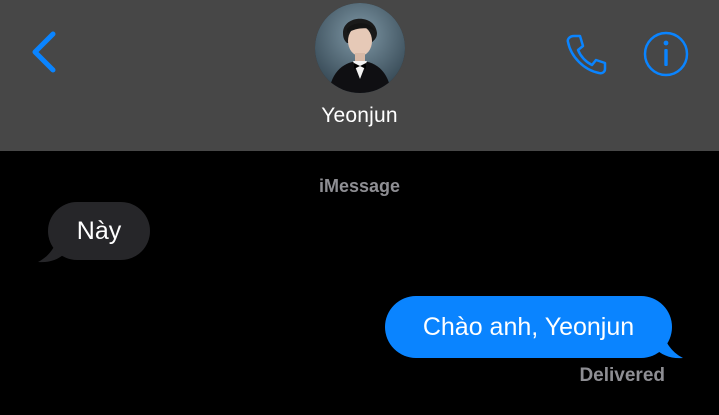 The width and height of the screenshot is (719, 415). I want to click on delivery-status: Delivered, so click(622, 375).